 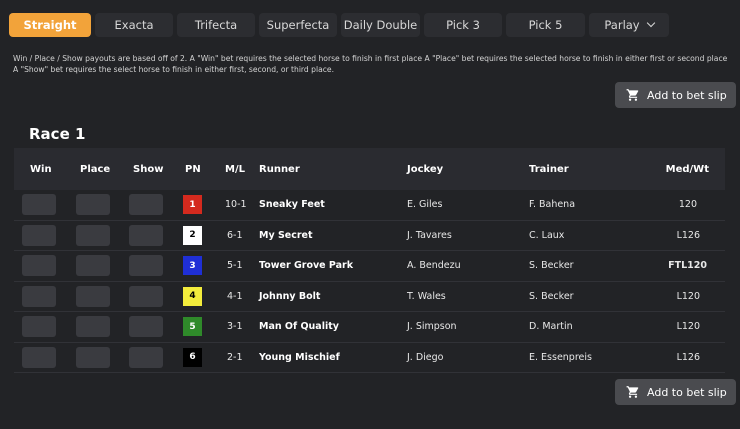 What do you see at coordinates (299, 357) in the screenshot?
I see `runner-name: Young Mischief` at bounding box center [299, 357].